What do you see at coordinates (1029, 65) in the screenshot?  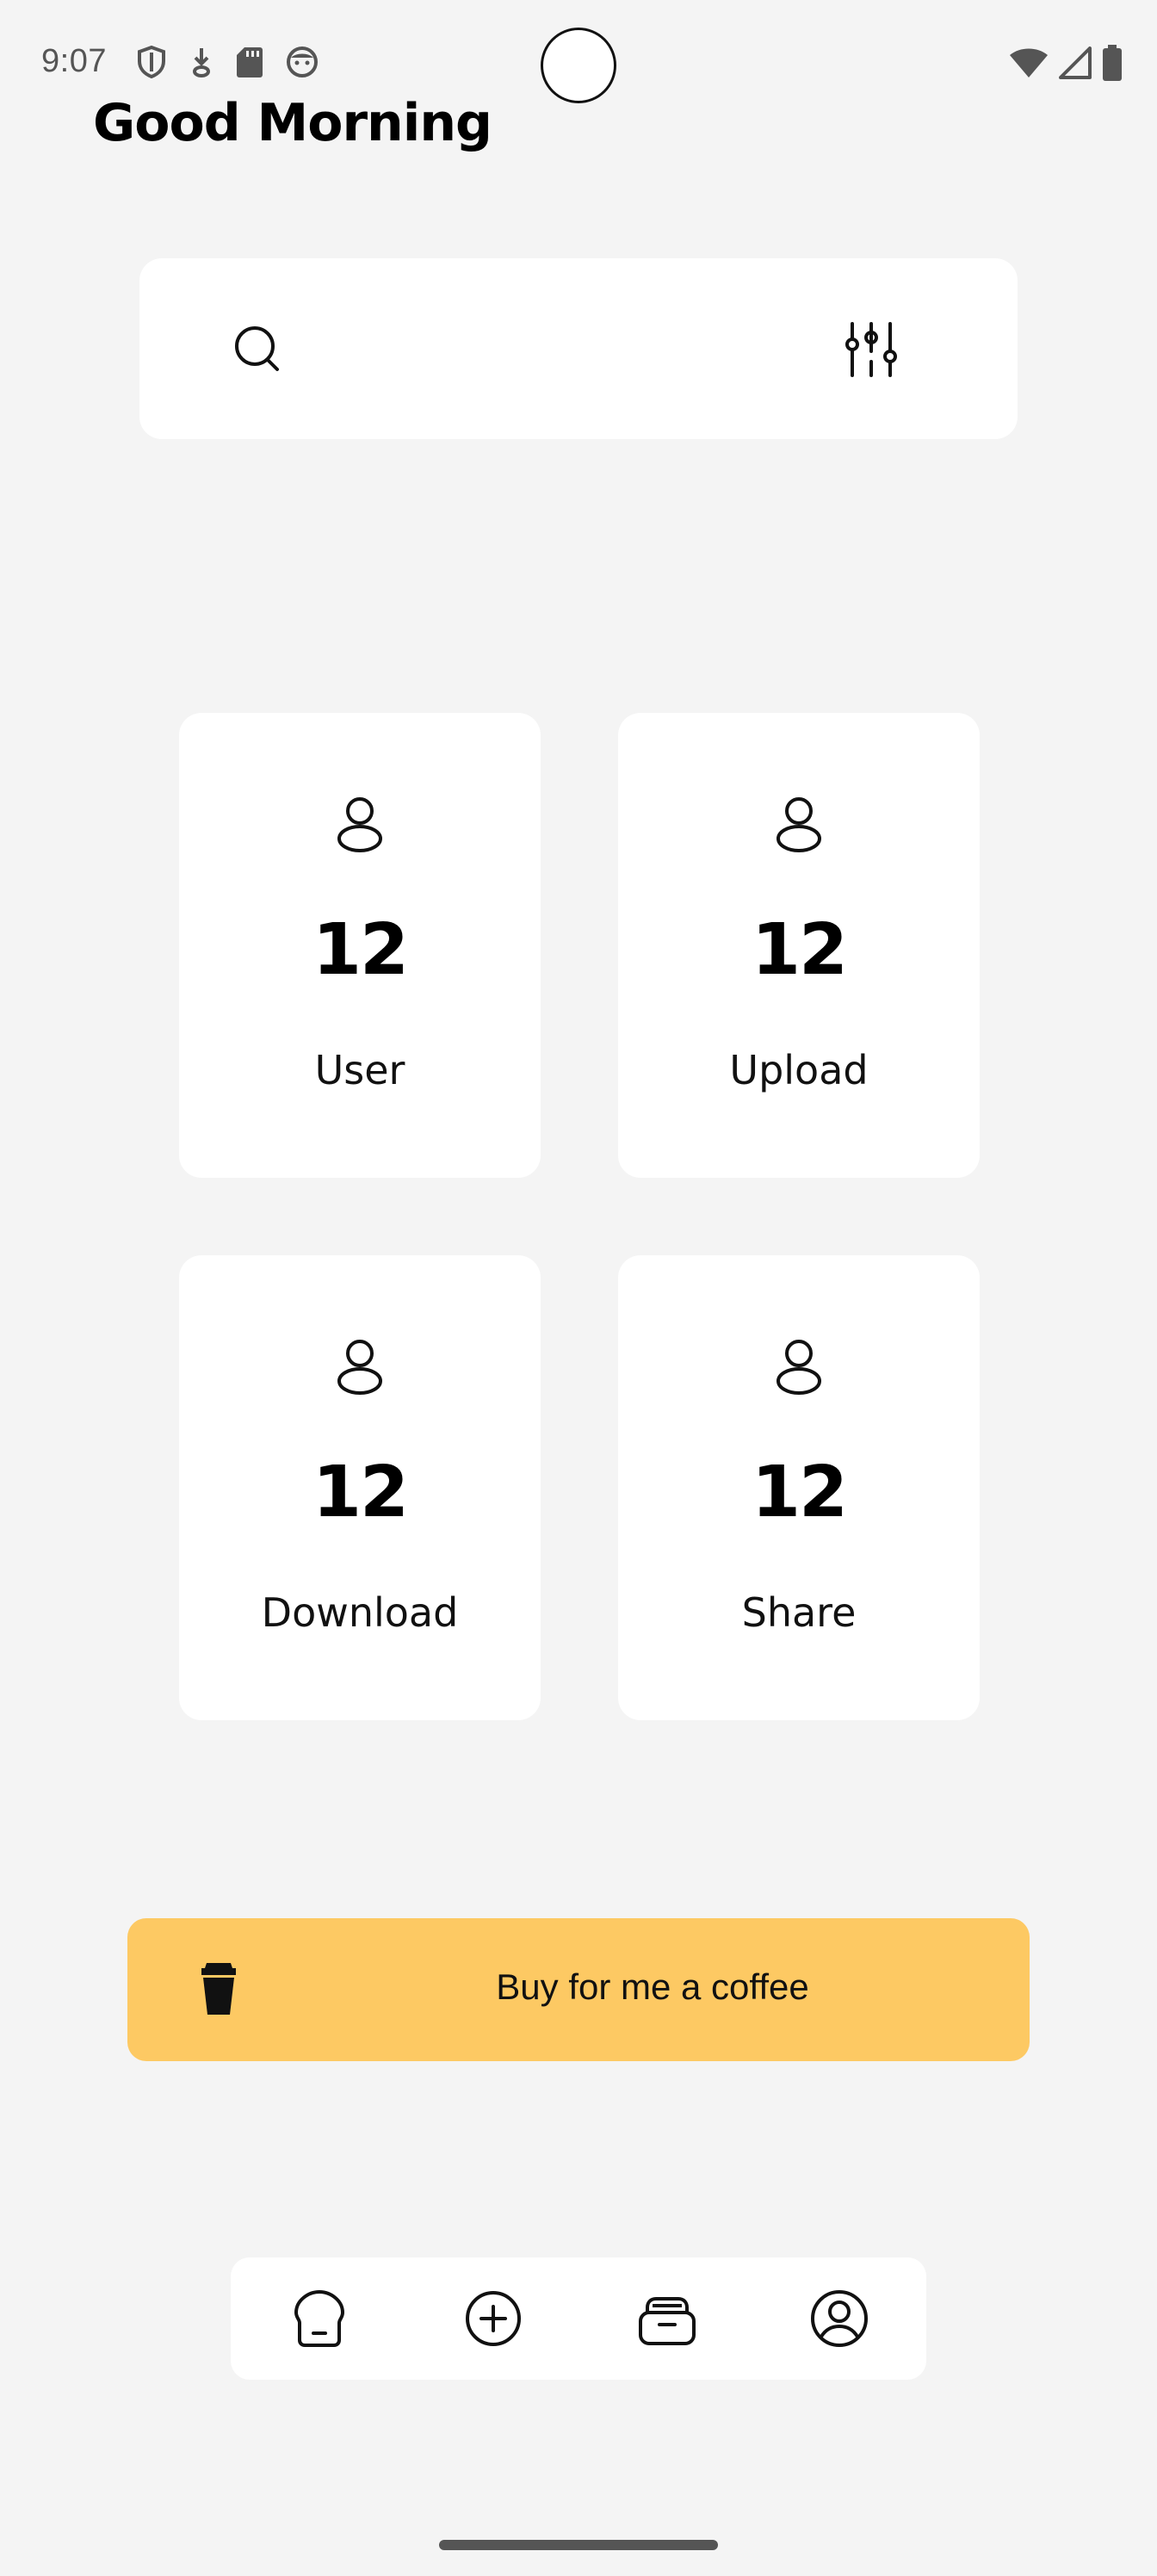 I see `wifi-icon` at bounding box center [1029, 65].